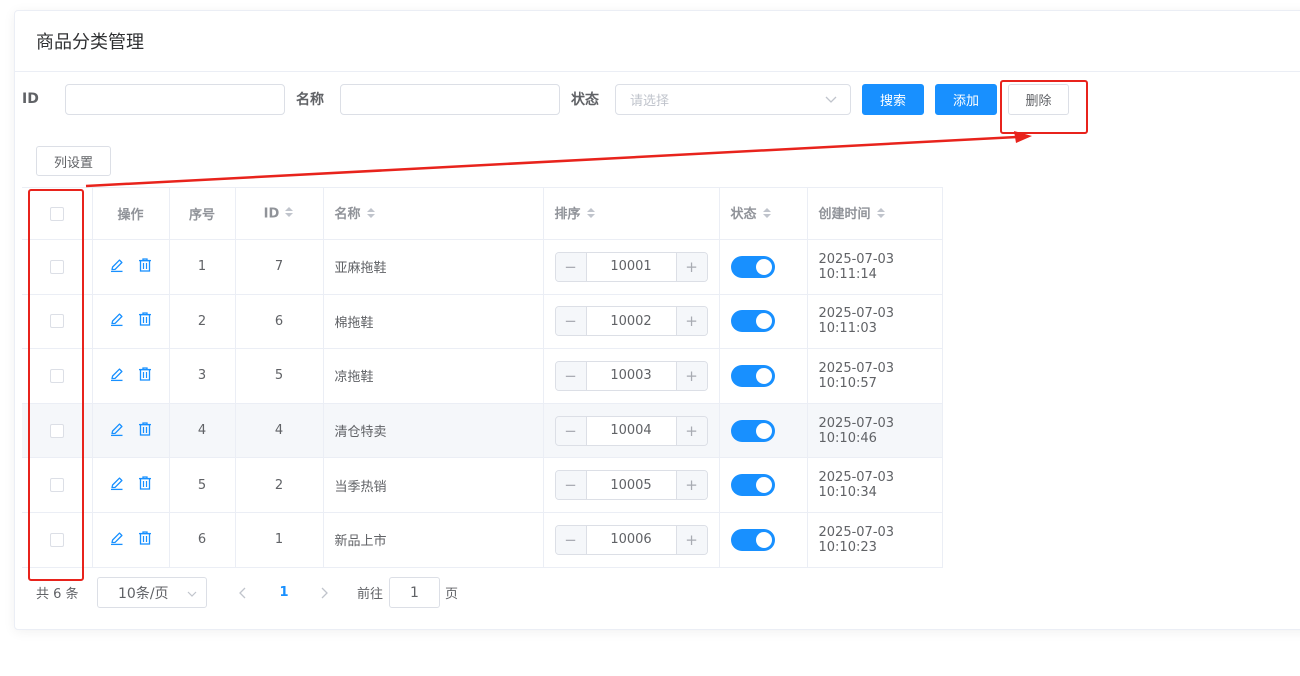 The width and height of the screenshot is (1300, 676). I want to click on chevron-right-icon, so click(324, 592).